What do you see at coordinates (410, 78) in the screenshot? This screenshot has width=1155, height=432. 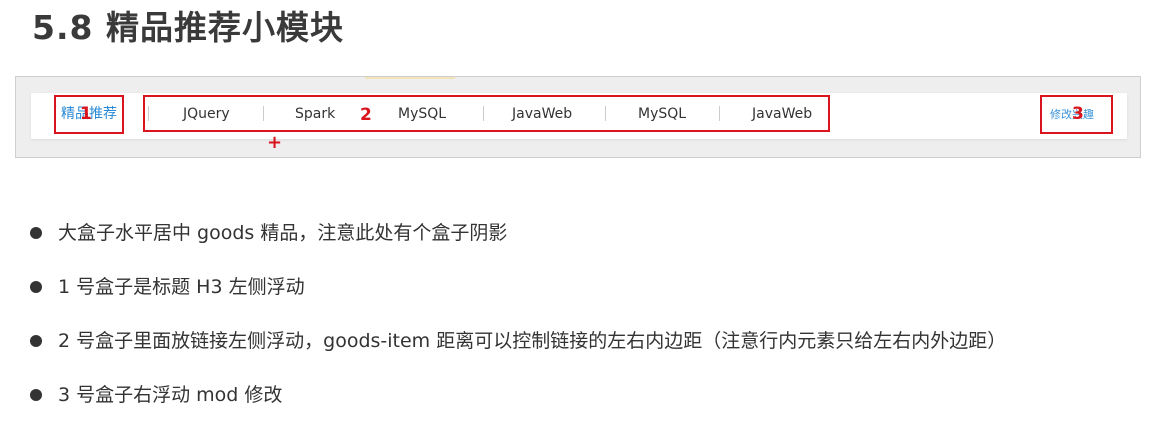 I see `top-highlight-line` at bounding box center [410, 78].